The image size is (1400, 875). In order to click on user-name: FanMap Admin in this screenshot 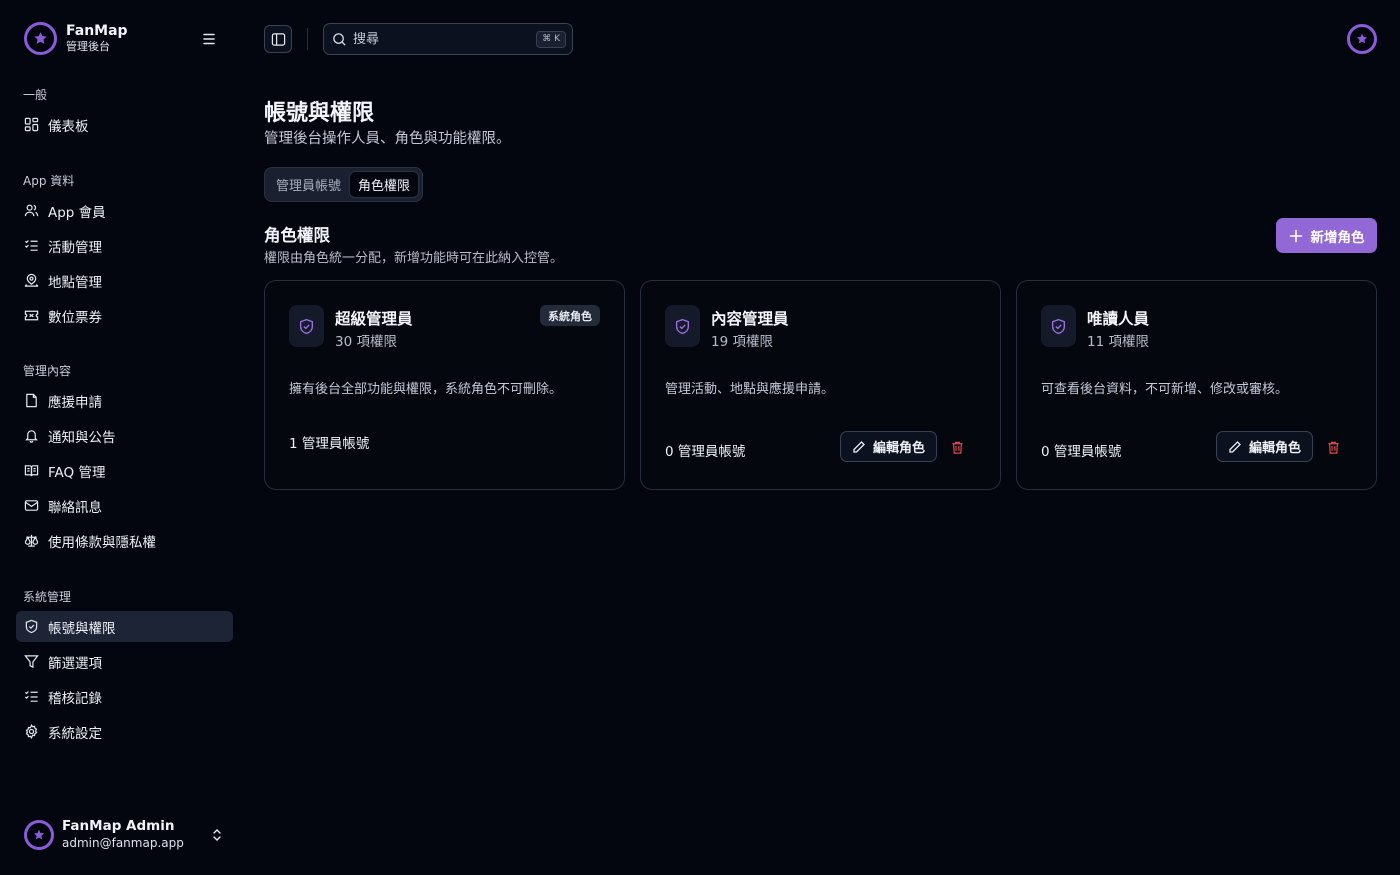, I will do `click(118, 826)`.